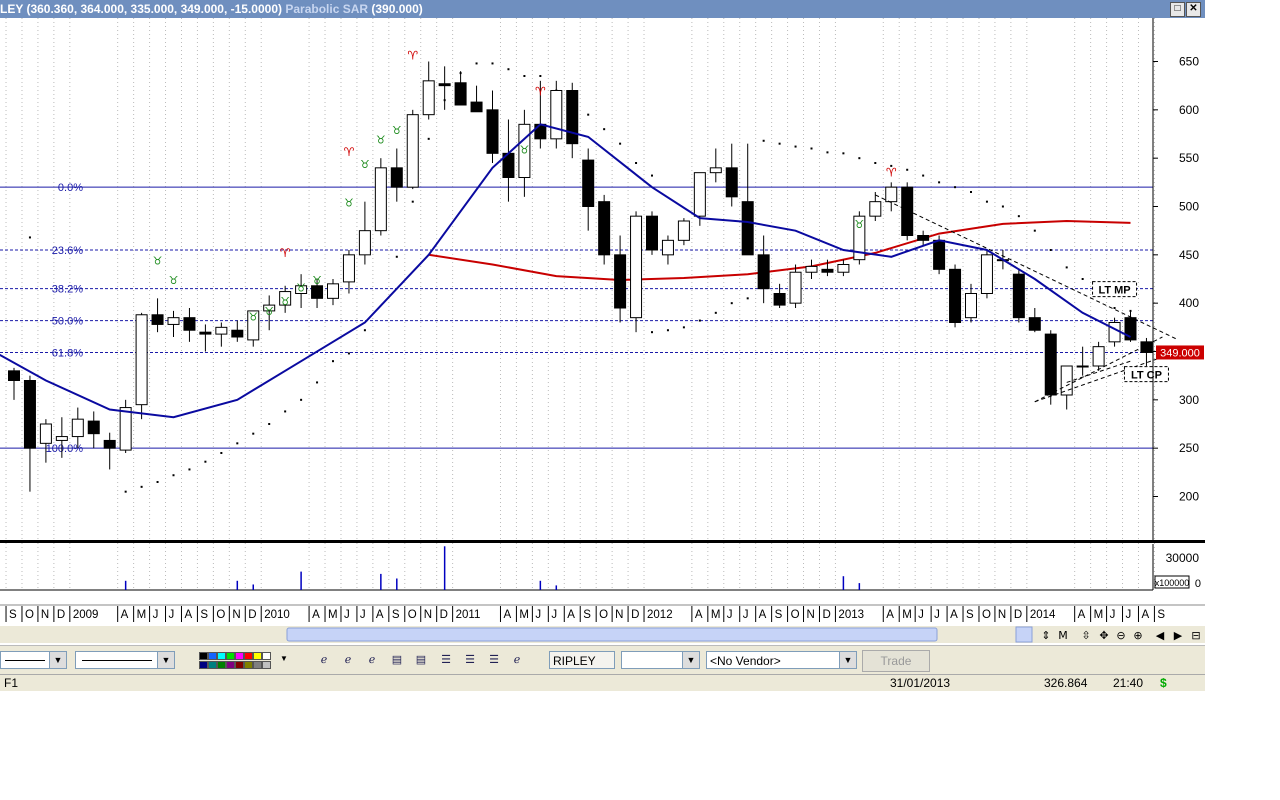  I want to click on status-bar: F1 31/01/2013 326.864 21:40 $, so click(602, 682).